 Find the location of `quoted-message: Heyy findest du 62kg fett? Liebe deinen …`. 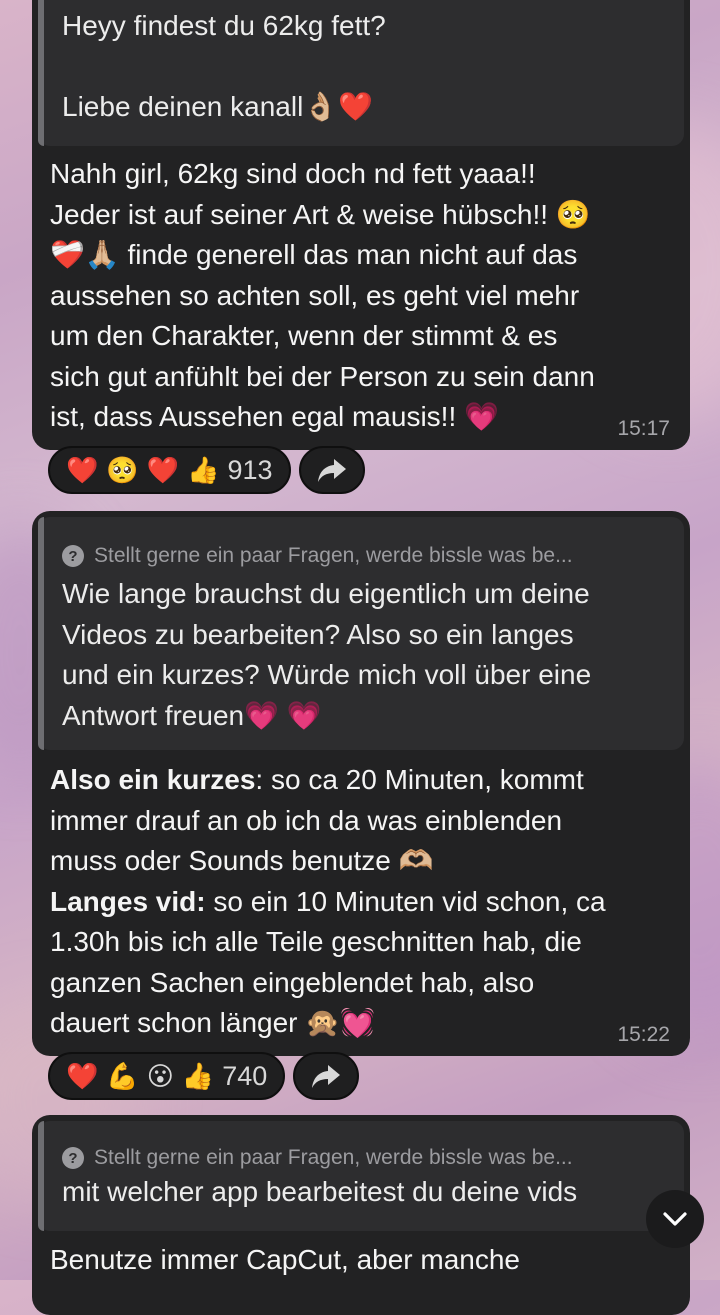

quoted-message: Heyy findest du 62kg fett? Liebe deinen … is located at coordinates (361, 73).